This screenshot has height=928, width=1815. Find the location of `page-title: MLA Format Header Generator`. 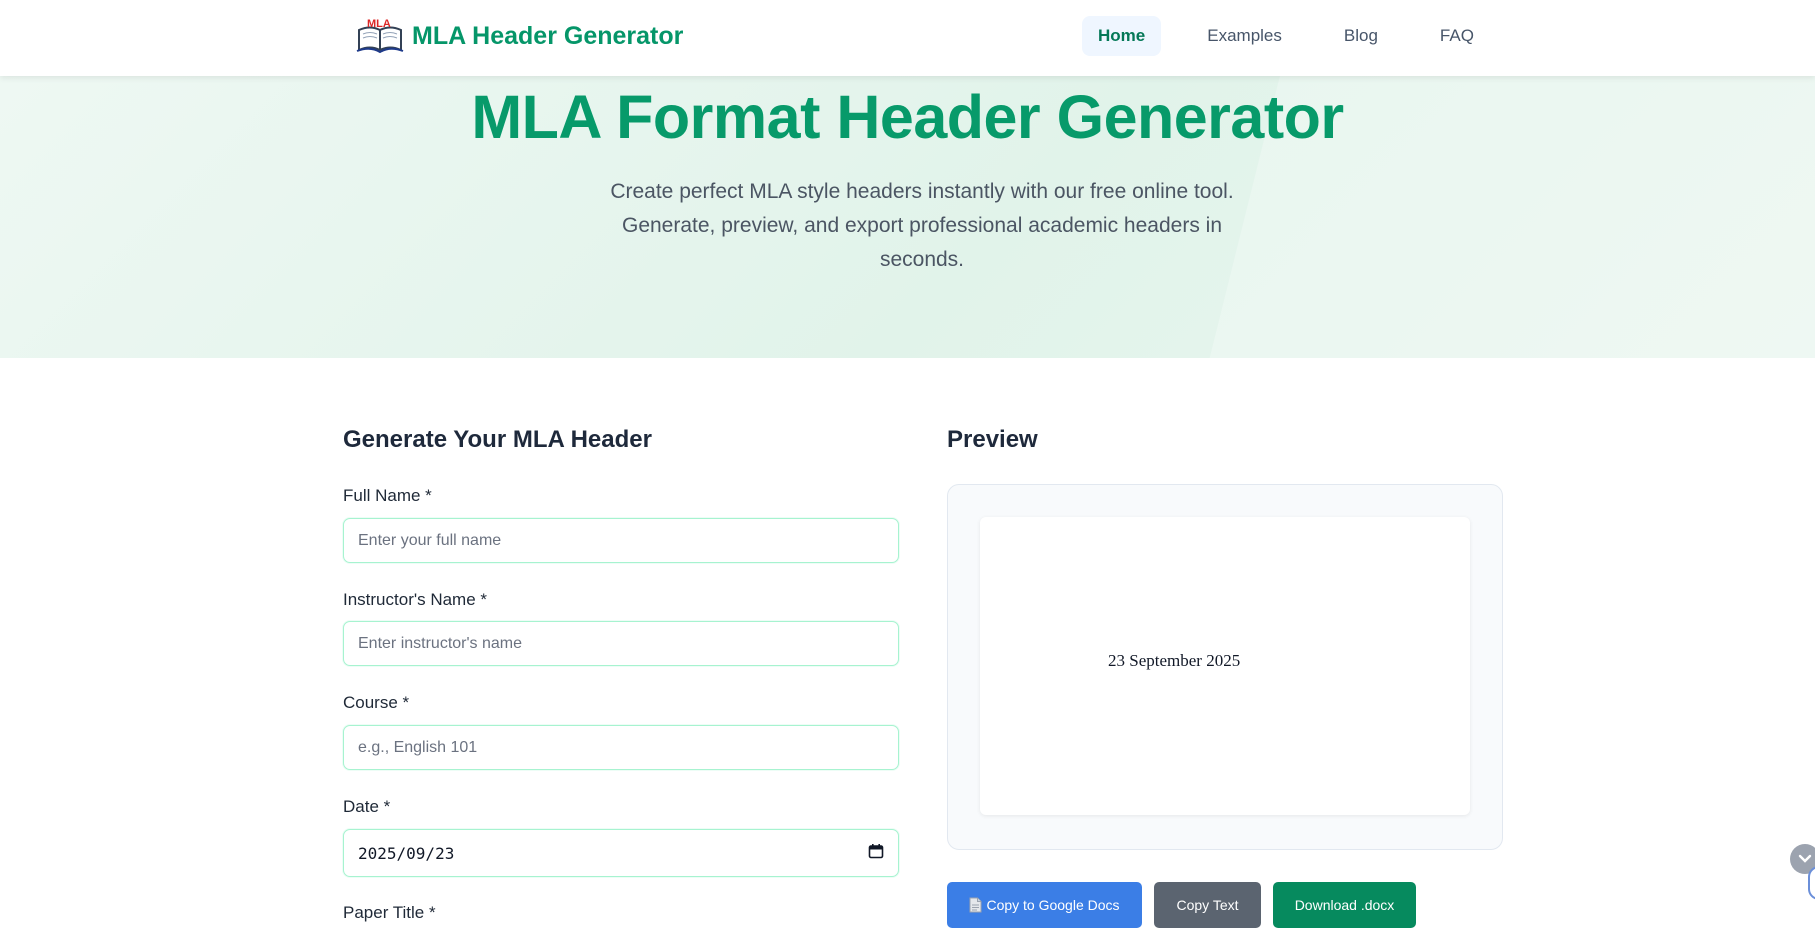

page-title: MLA Format Header Generator is located at coordinates (907, 117).